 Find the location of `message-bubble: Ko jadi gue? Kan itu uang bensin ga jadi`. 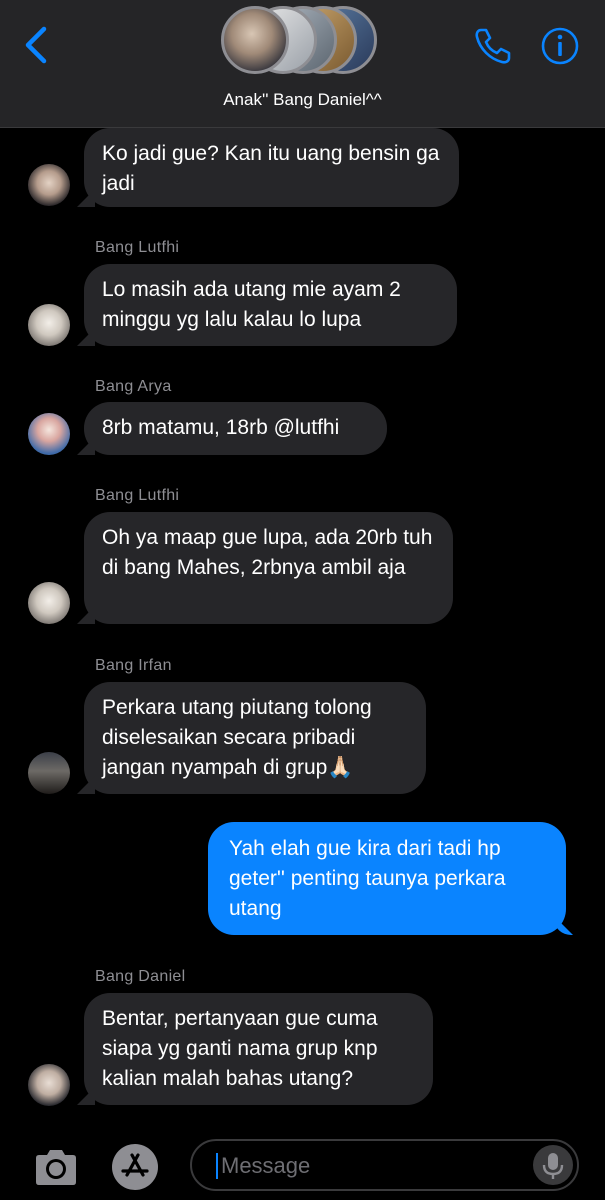

message-bubble: Ko jadi gue? Kan itu uang bensin ga jadi is located at coordinates (271, 167).